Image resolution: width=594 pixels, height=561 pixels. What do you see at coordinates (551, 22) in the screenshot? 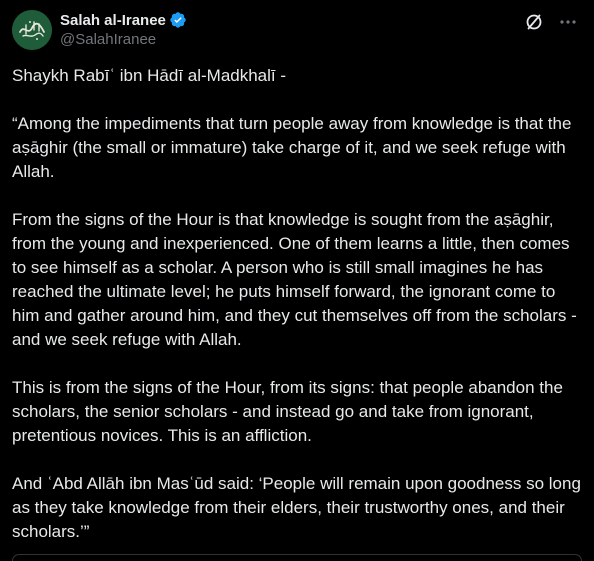
I see `tweet-actions` at bounding box center [551, 22].